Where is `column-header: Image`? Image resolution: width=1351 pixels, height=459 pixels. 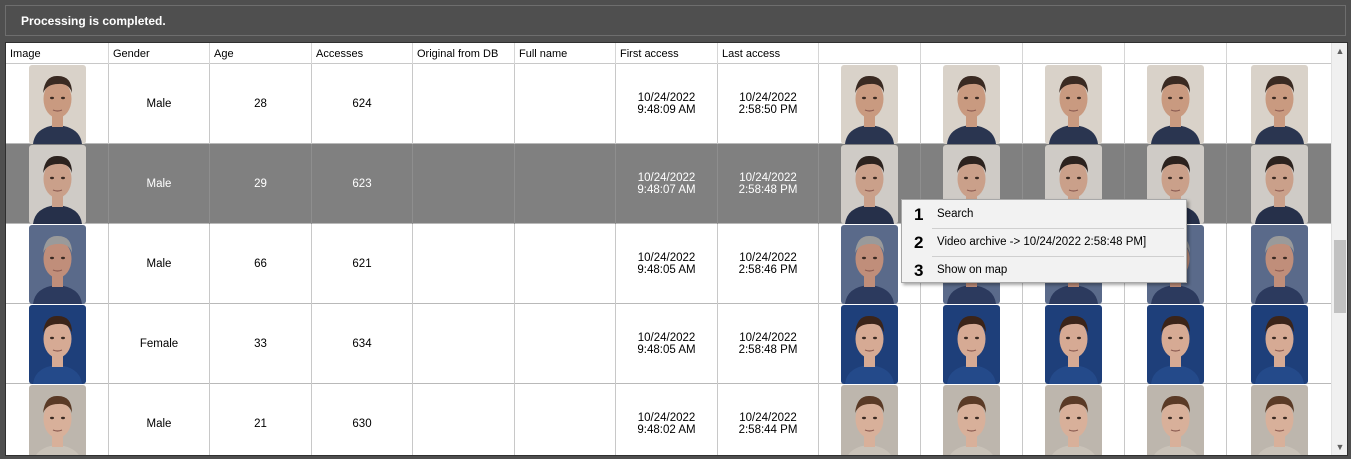 column-header: Image is located at coordinates (57, 53).